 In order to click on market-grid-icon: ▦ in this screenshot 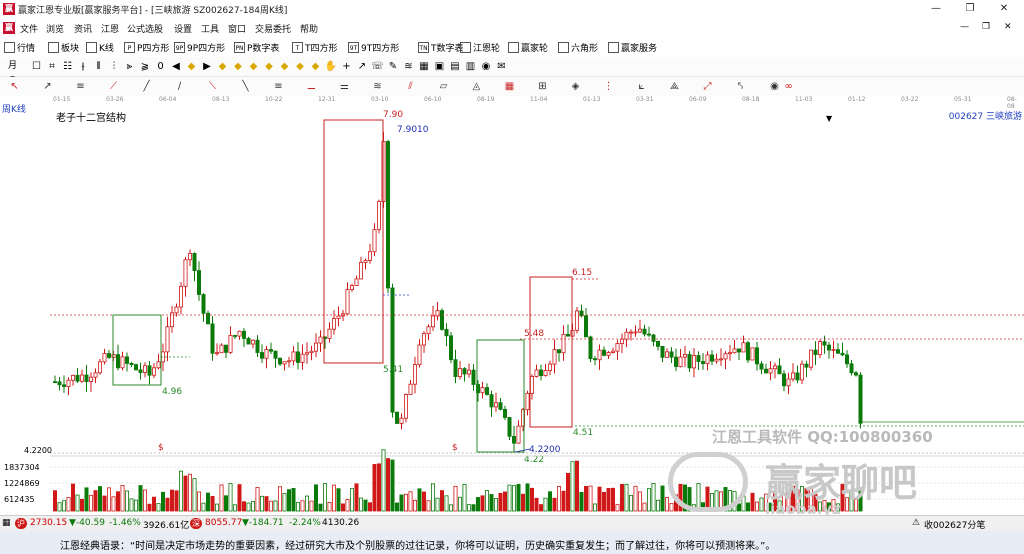, I will do `click(6, 523)`.